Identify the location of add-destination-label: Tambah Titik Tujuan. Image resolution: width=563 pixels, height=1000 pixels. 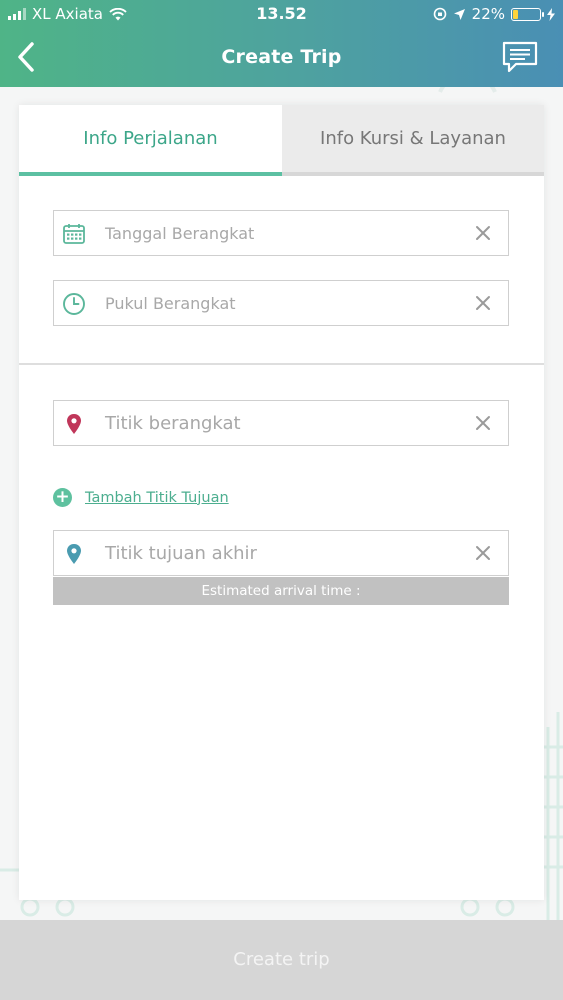
(157, 497).